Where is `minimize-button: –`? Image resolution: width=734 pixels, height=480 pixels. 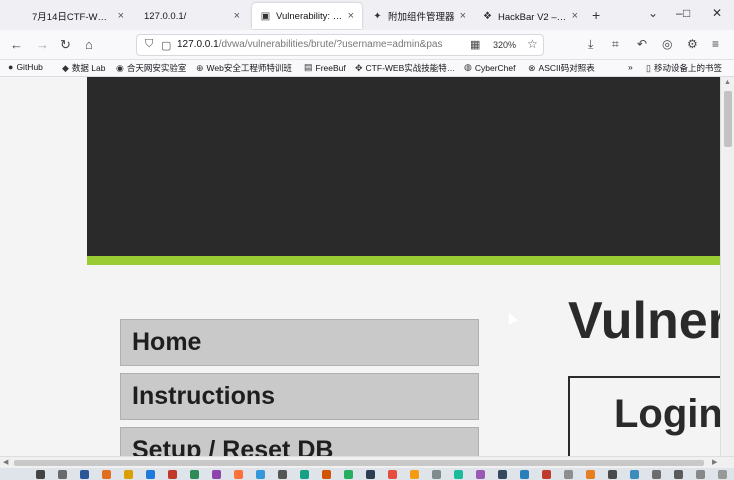
minimize-button: – is located at coordinates (679, 13).